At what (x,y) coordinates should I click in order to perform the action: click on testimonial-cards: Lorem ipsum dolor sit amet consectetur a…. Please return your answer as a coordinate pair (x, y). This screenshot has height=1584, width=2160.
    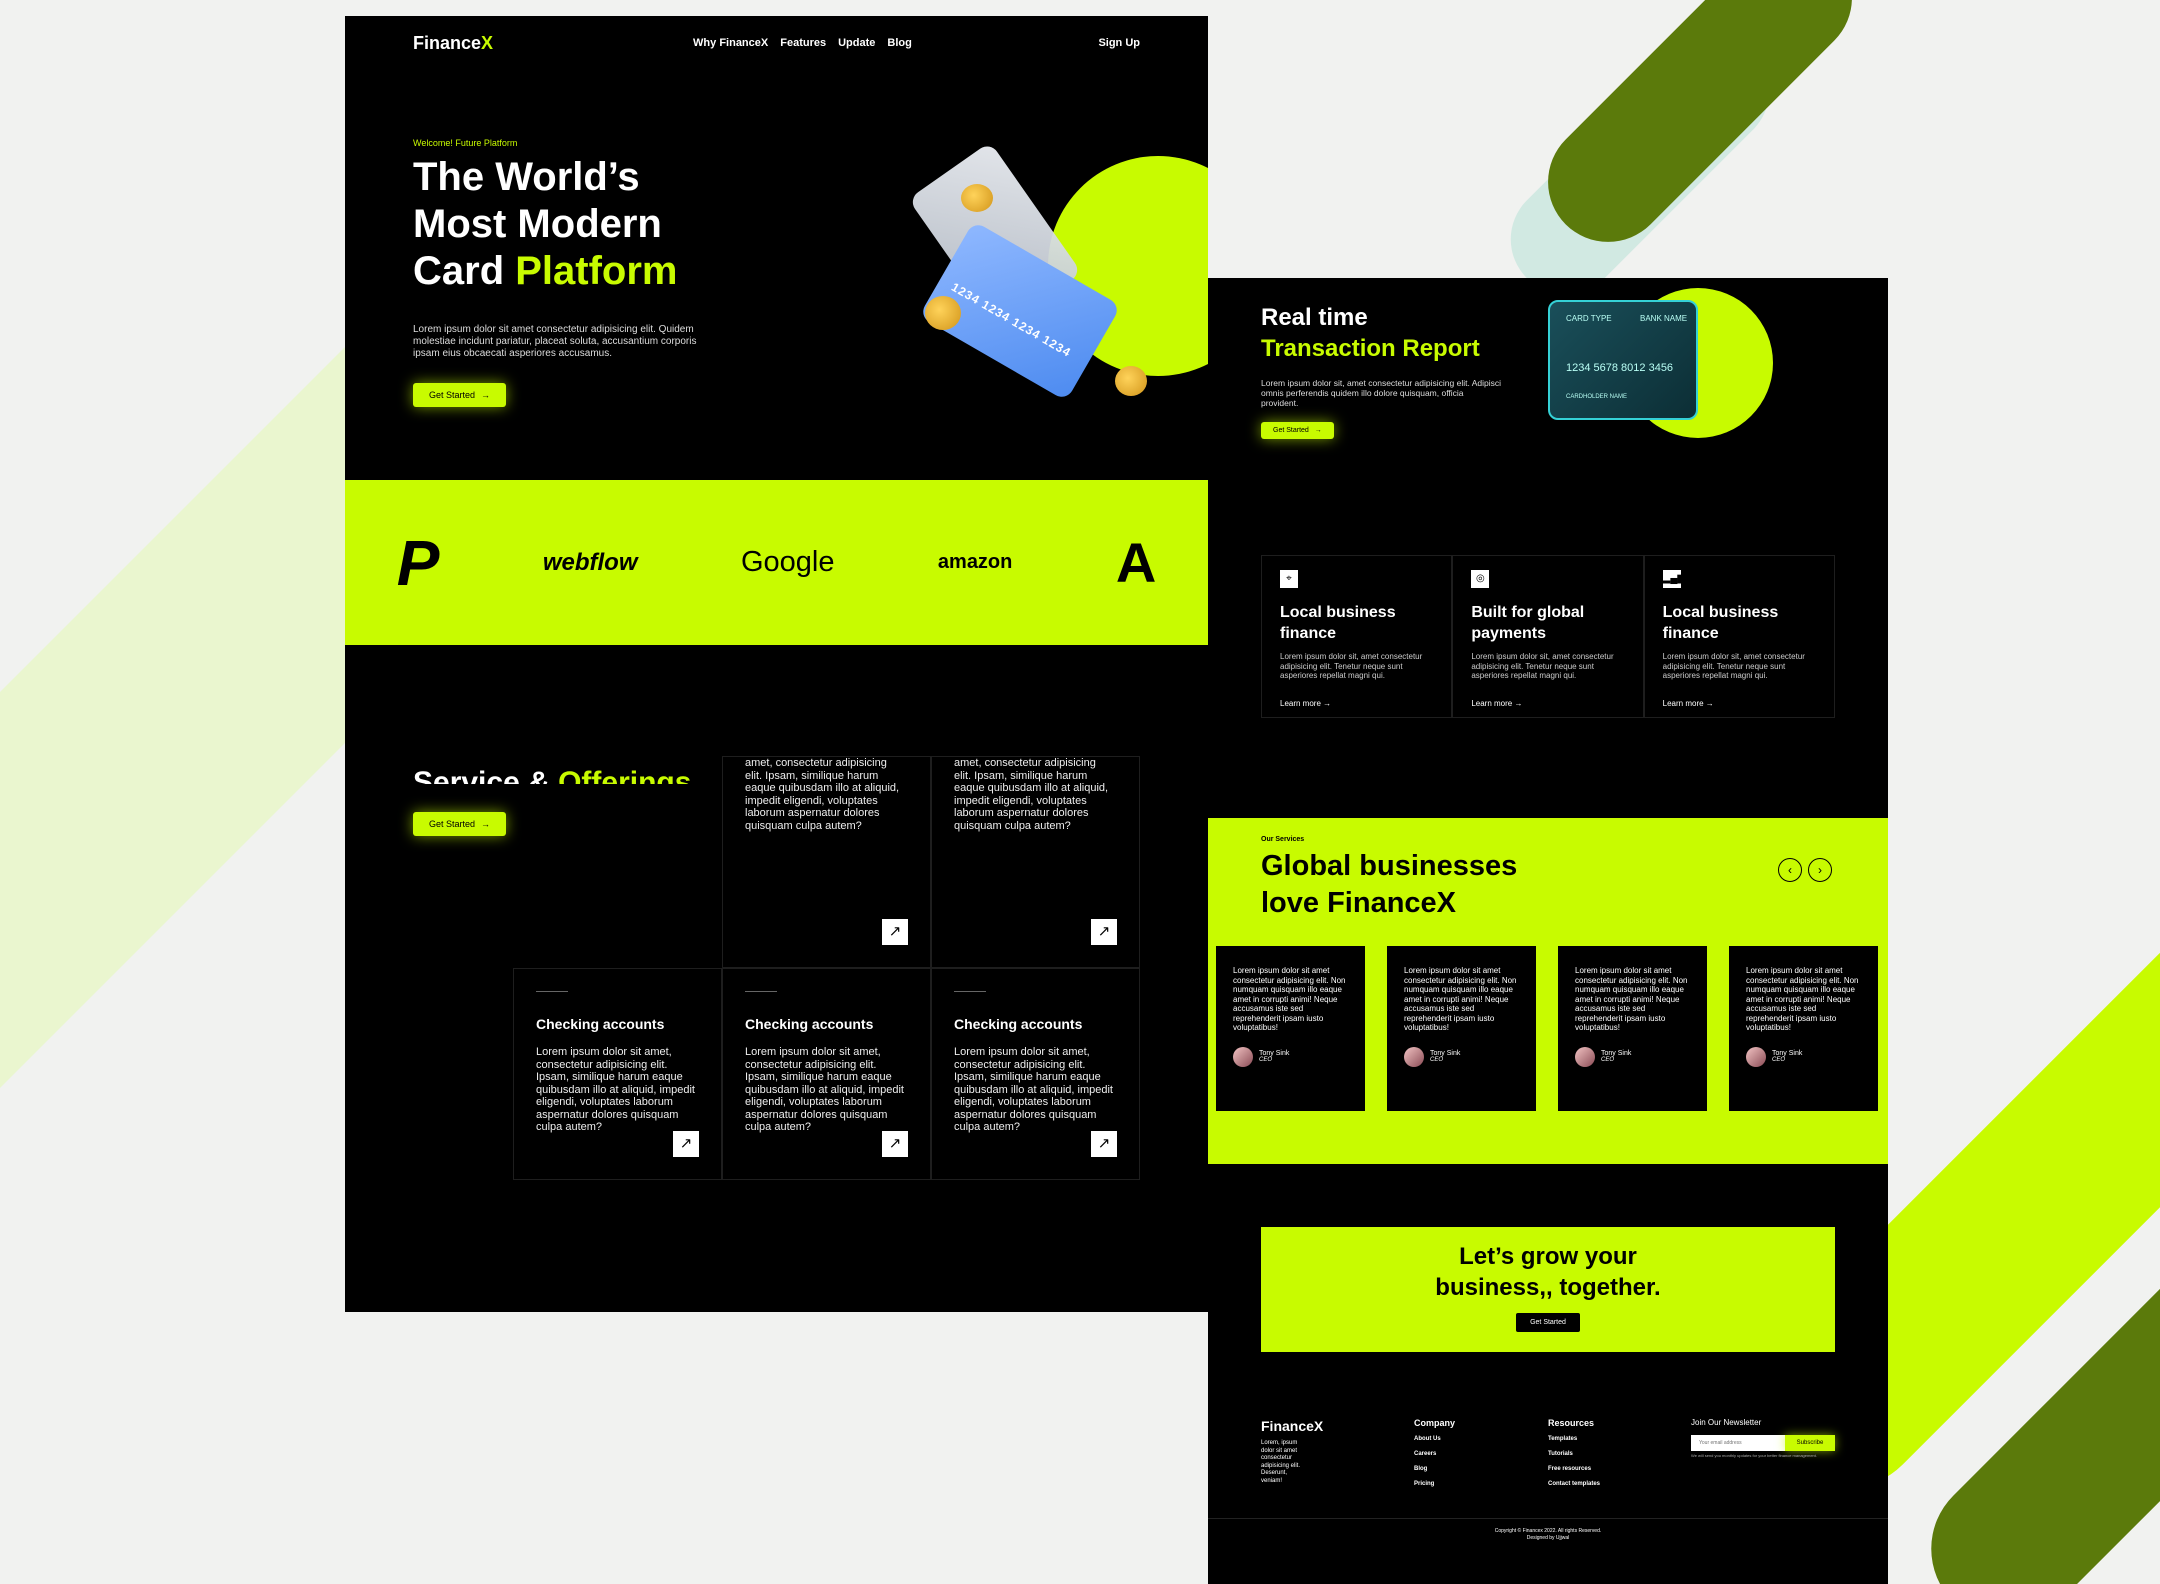
    Looking at the image, I should click on (1547, 1028).